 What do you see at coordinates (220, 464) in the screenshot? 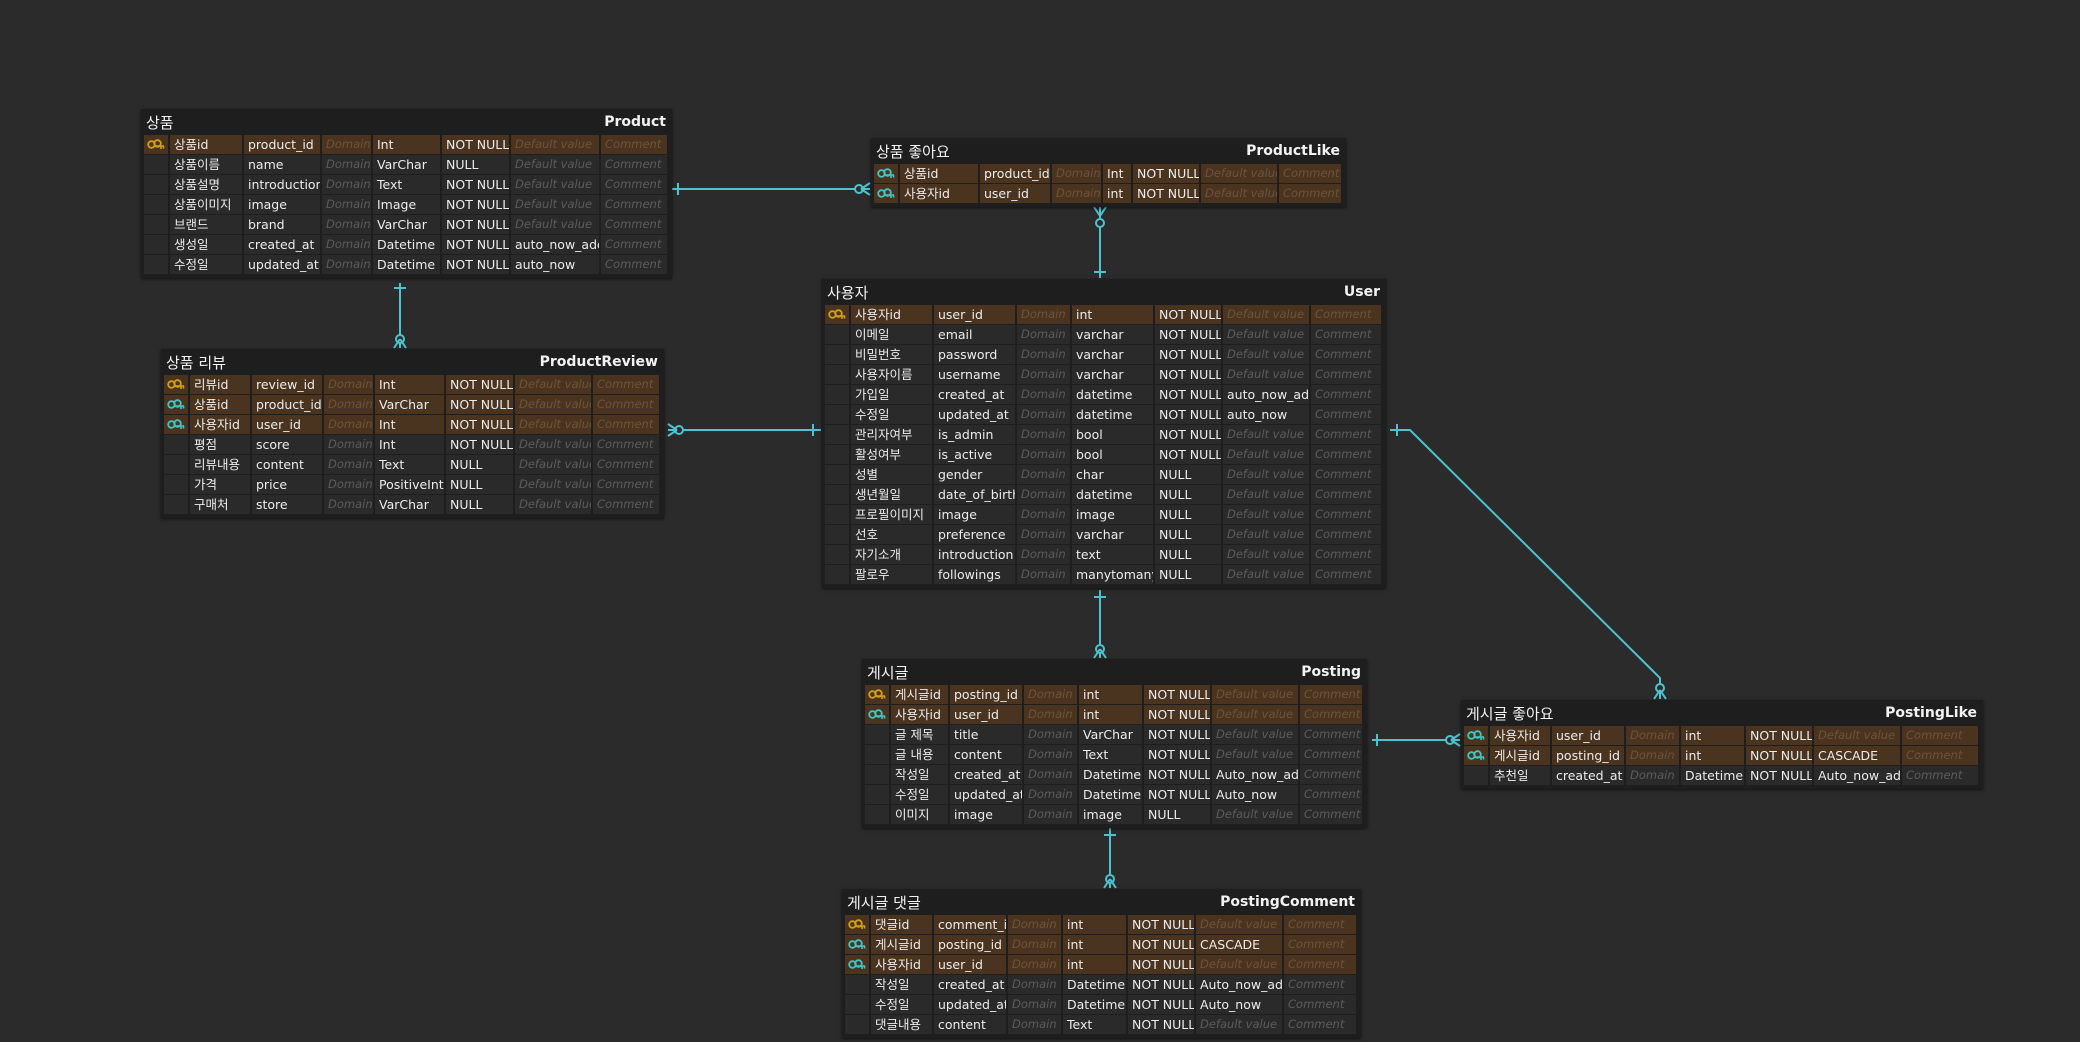
I see `column-logical-name: 리뷰내용` at bounding box center [220, 464].